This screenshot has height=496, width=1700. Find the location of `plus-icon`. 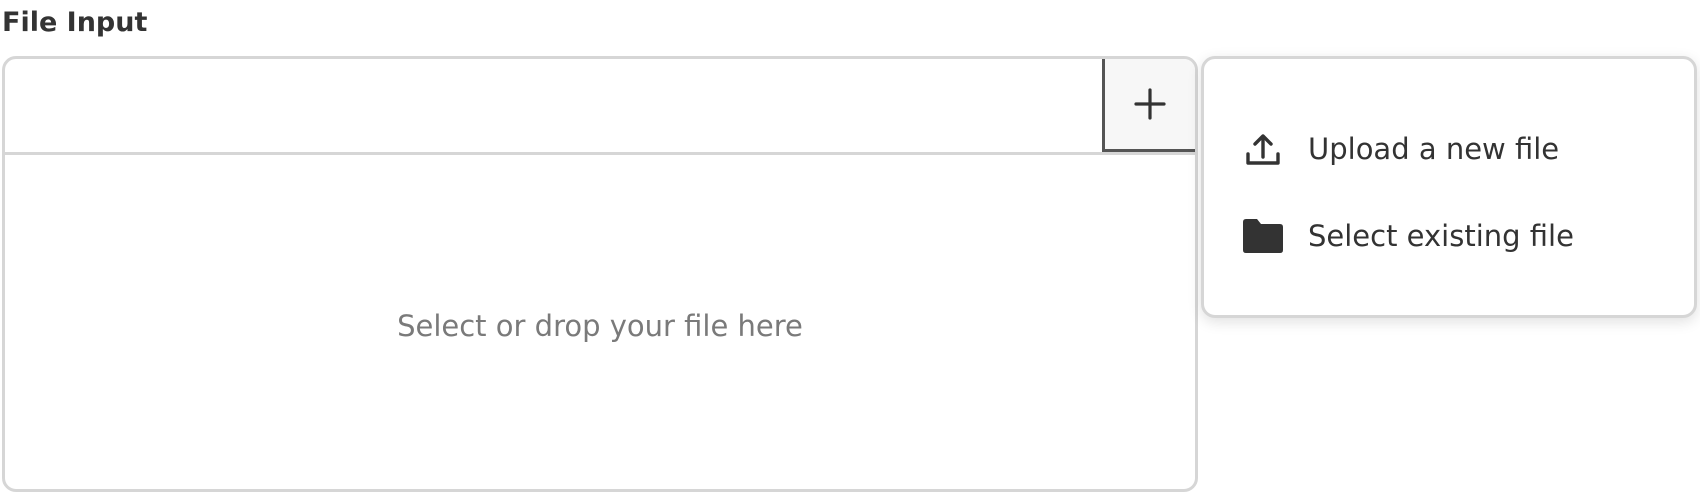

plus-icon is located at coordinates (1150, 104).